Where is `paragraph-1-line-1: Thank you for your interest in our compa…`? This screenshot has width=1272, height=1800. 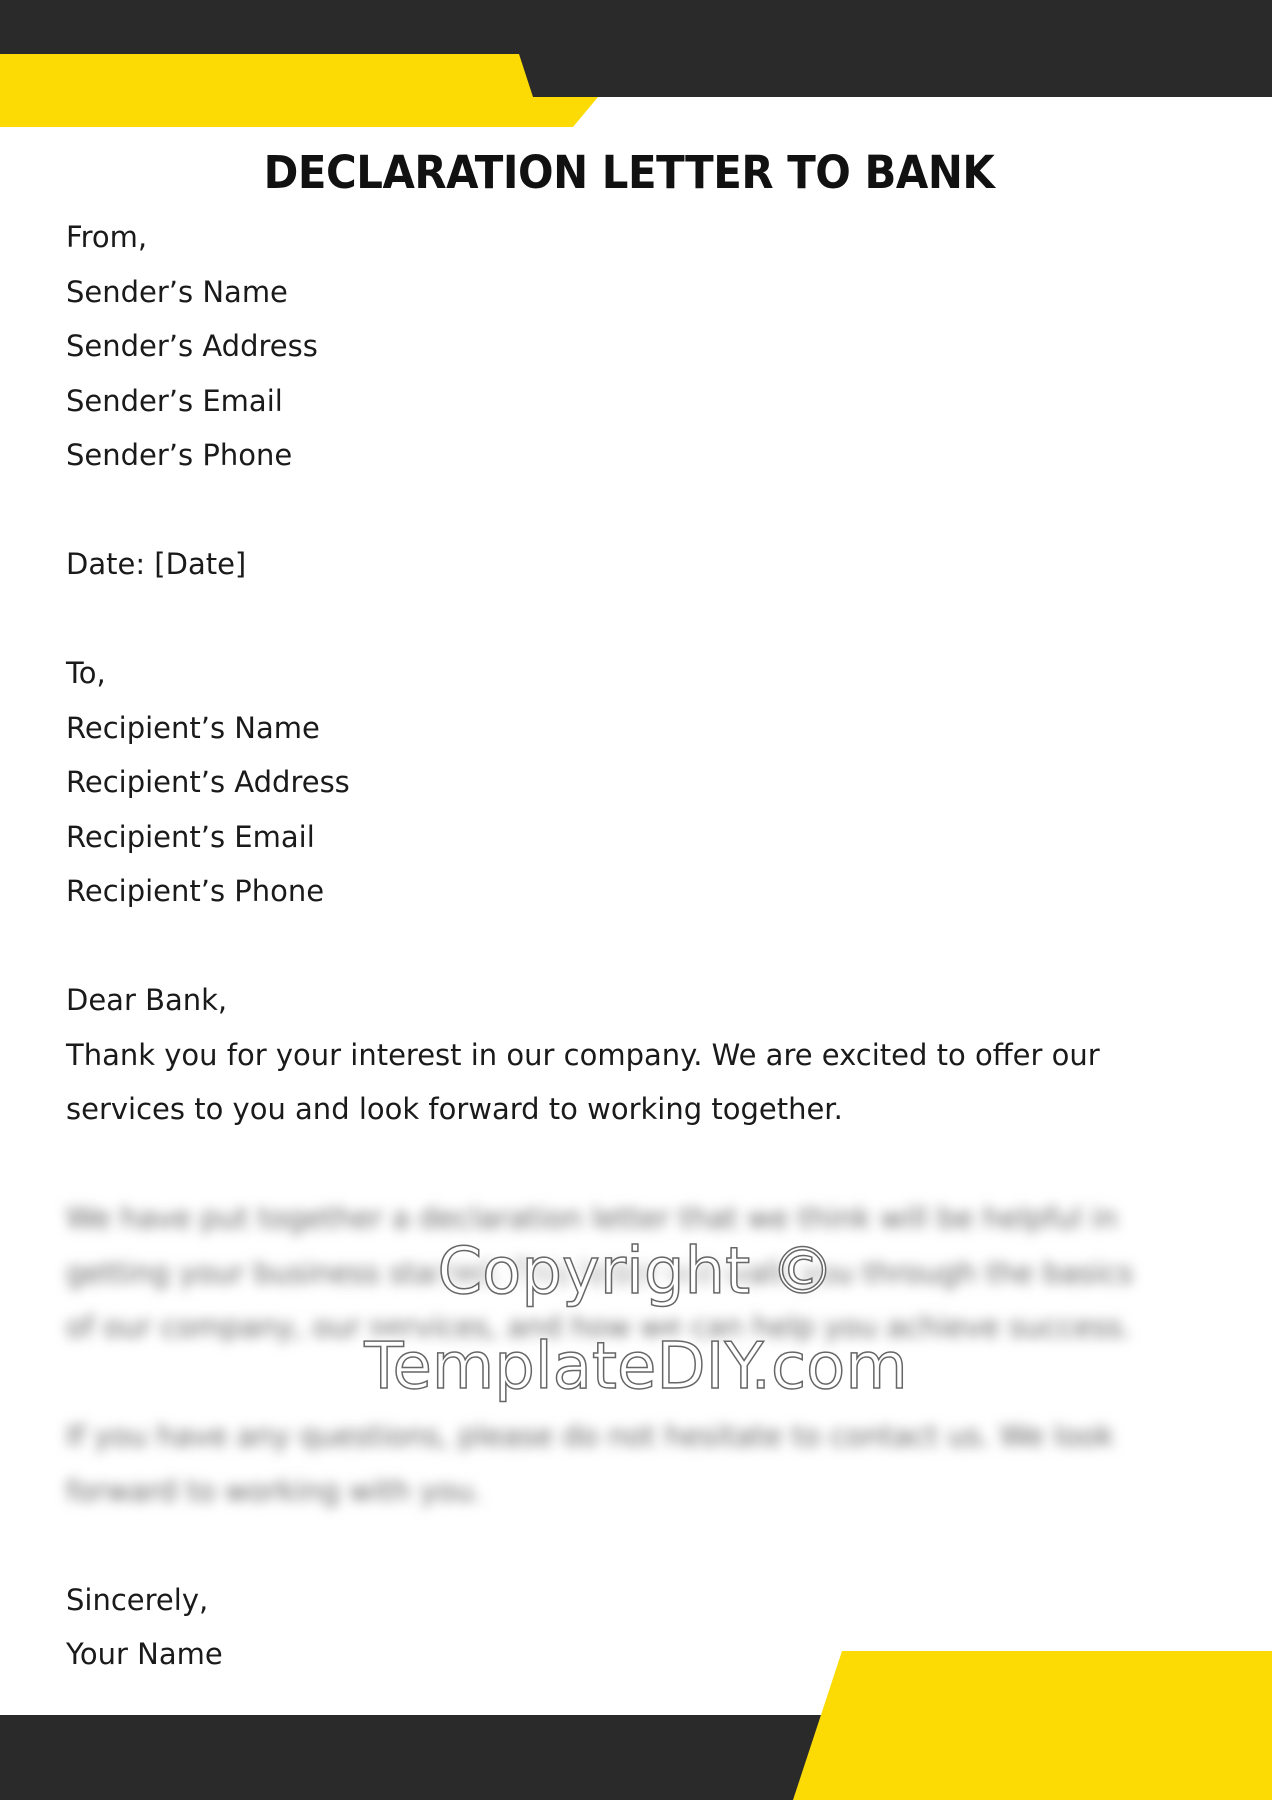 paragraph-1-line-1: Thank you for your interest in our compa… is located at coordinates (583, 1054).